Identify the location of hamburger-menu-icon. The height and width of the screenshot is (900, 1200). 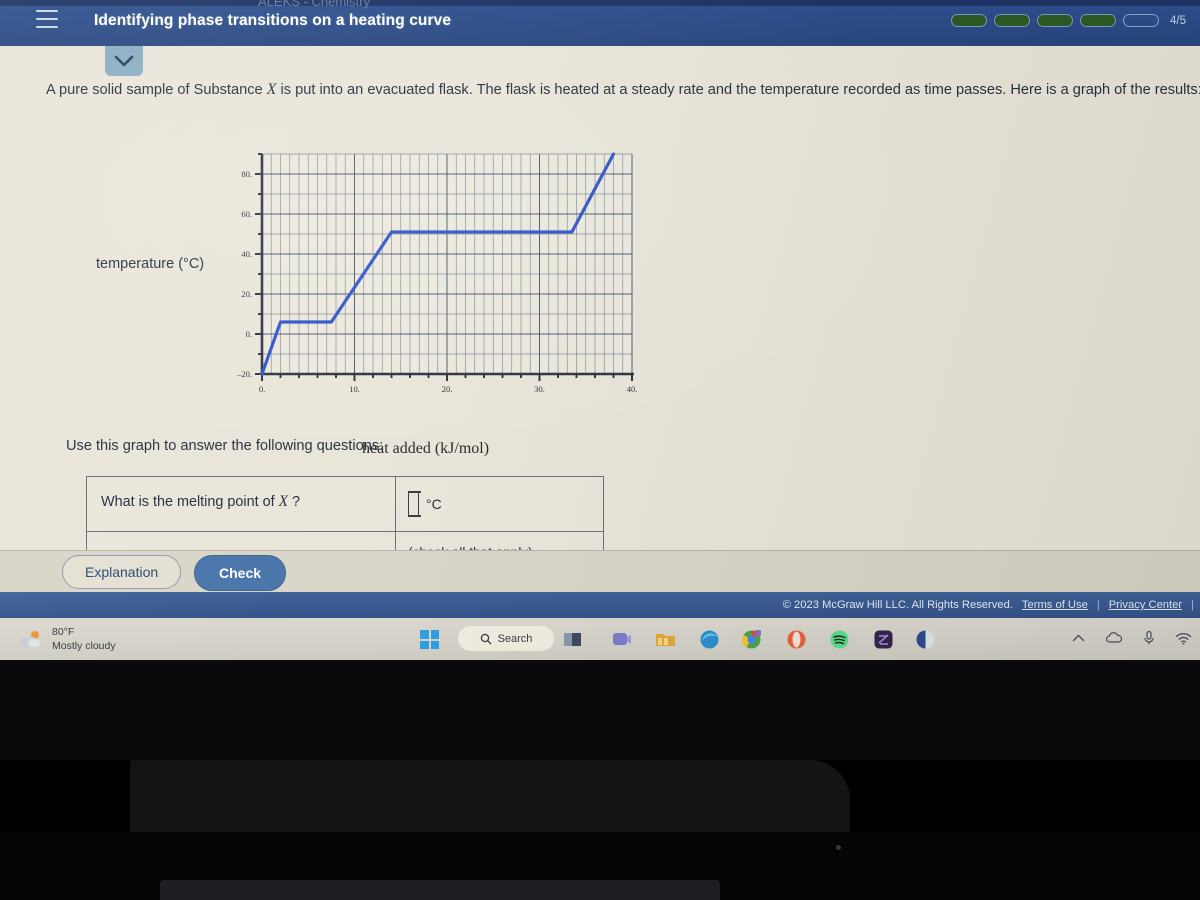
(47, 19).